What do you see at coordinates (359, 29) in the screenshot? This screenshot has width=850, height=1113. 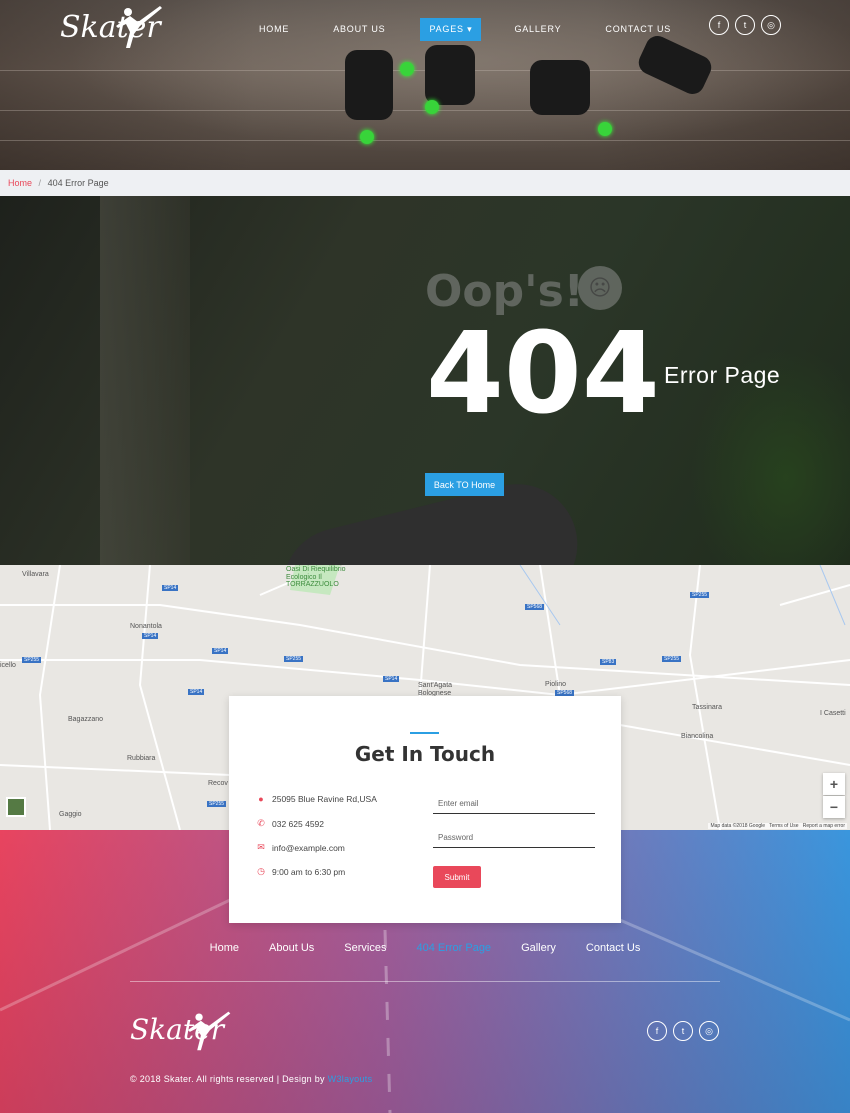 I see `nav-about-us: ABOUT US` at bounding box center [359, 29].